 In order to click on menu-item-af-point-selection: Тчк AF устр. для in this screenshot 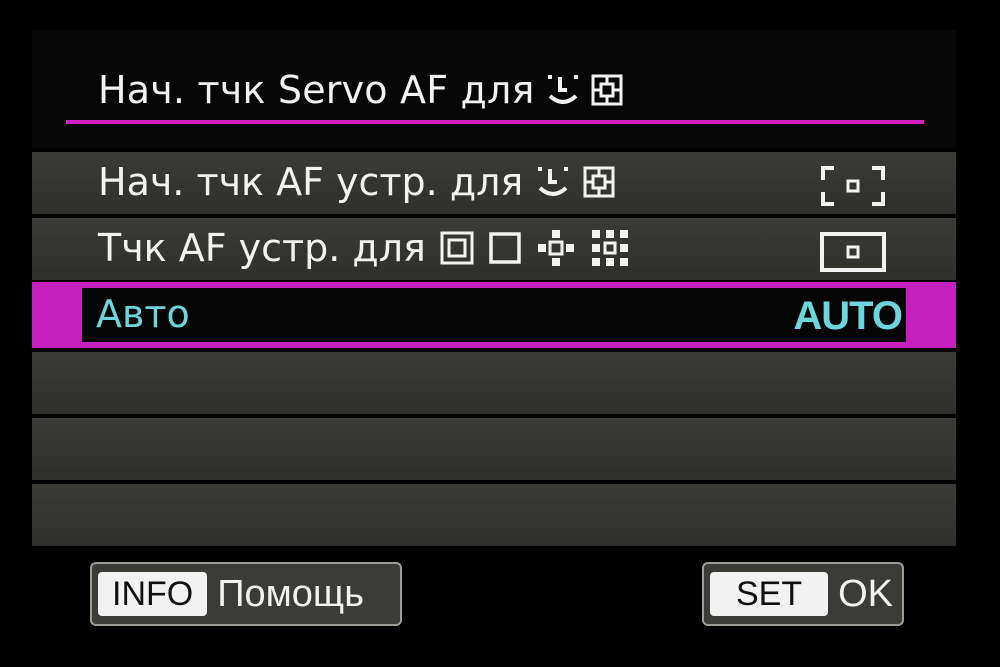, I will do `click(494, 249)`.